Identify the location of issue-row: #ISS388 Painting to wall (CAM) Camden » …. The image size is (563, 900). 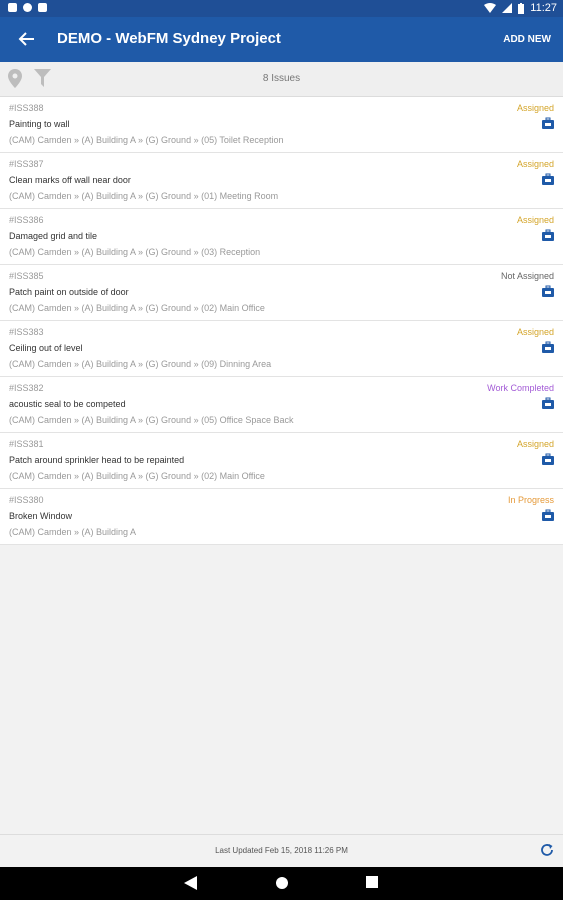
(281, 125).